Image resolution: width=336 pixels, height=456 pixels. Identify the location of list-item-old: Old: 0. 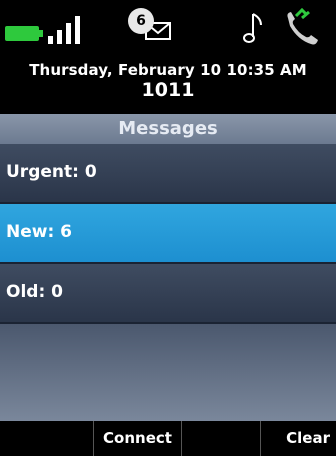
(168, 294).